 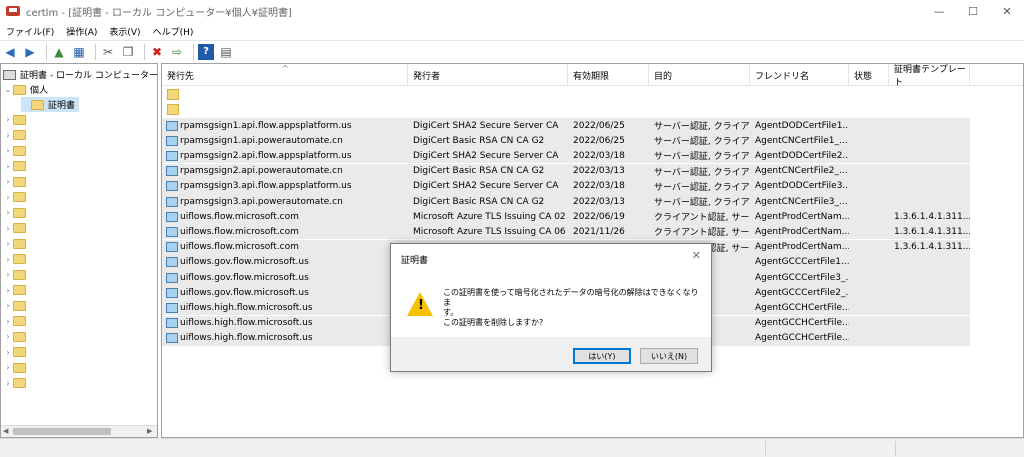 I want to click on minimize-button: —, so click(x=939, y=11).